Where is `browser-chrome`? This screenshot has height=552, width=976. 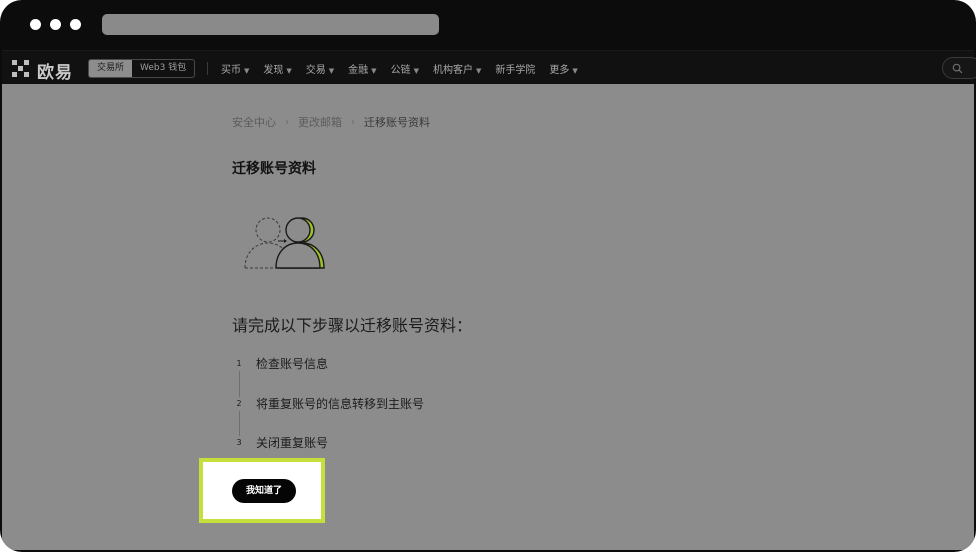
browser-chrome is located at coordinates (488, 25).